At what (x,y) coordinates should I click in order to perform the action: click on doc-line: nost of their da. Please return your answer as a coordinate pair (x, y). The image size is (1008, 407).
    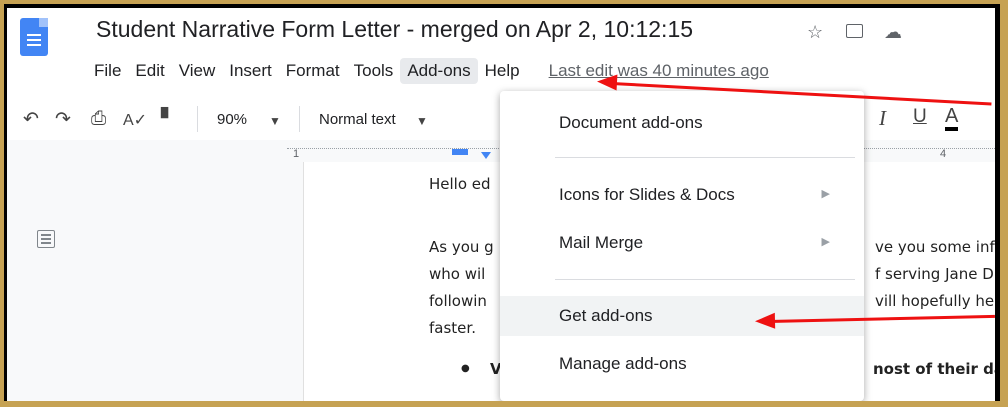
    Looking at the image, I should click on (934, 369).